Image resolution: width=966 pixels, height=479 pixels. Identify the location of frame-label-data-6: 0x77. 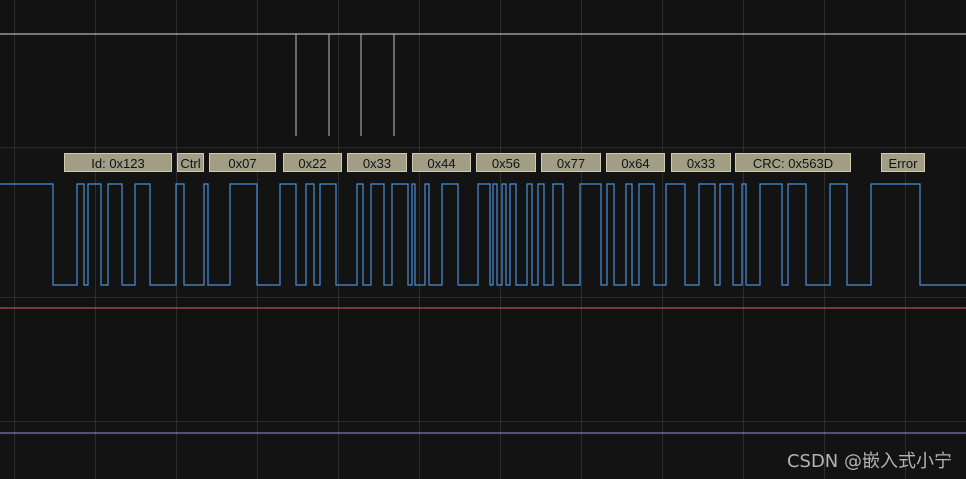
(571, 162).